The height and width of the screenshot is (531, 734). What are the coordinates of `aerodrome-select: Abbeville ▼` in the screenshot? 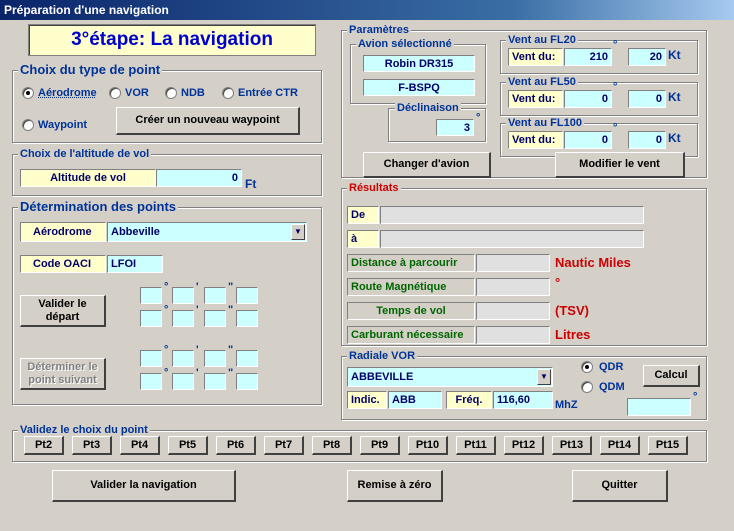 It's located at (207, 232).